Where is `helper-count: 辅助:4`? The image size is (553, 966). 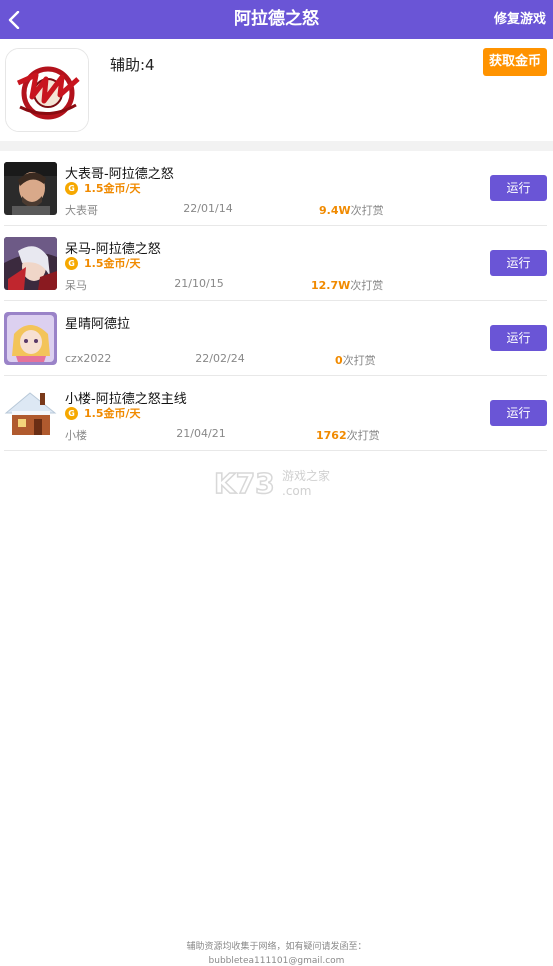
helper-count: 辅助:4 is located at coordinates (132, 65).